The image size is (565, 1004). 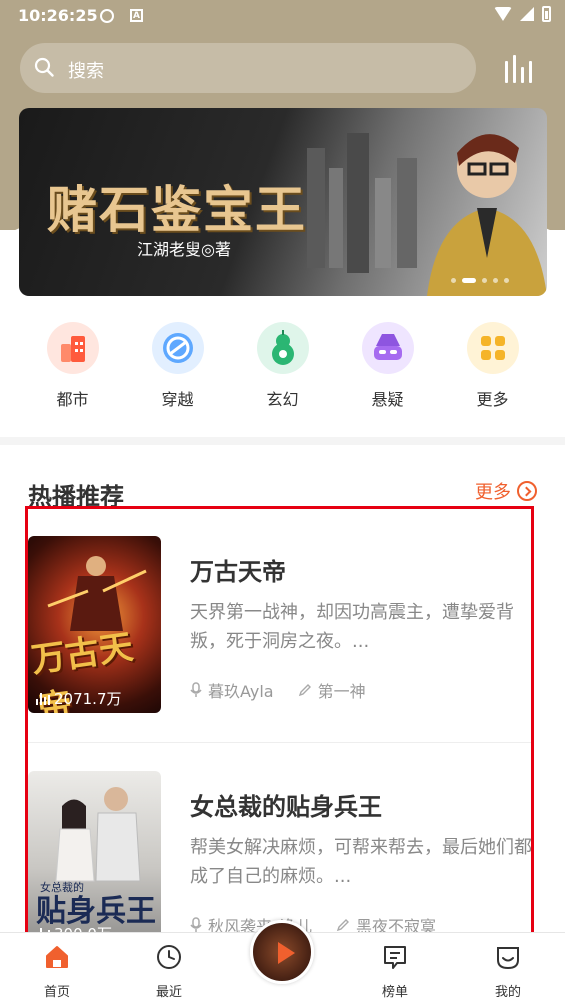 I want to click on book-title: 万古天帝, so click(x=238, y=572).